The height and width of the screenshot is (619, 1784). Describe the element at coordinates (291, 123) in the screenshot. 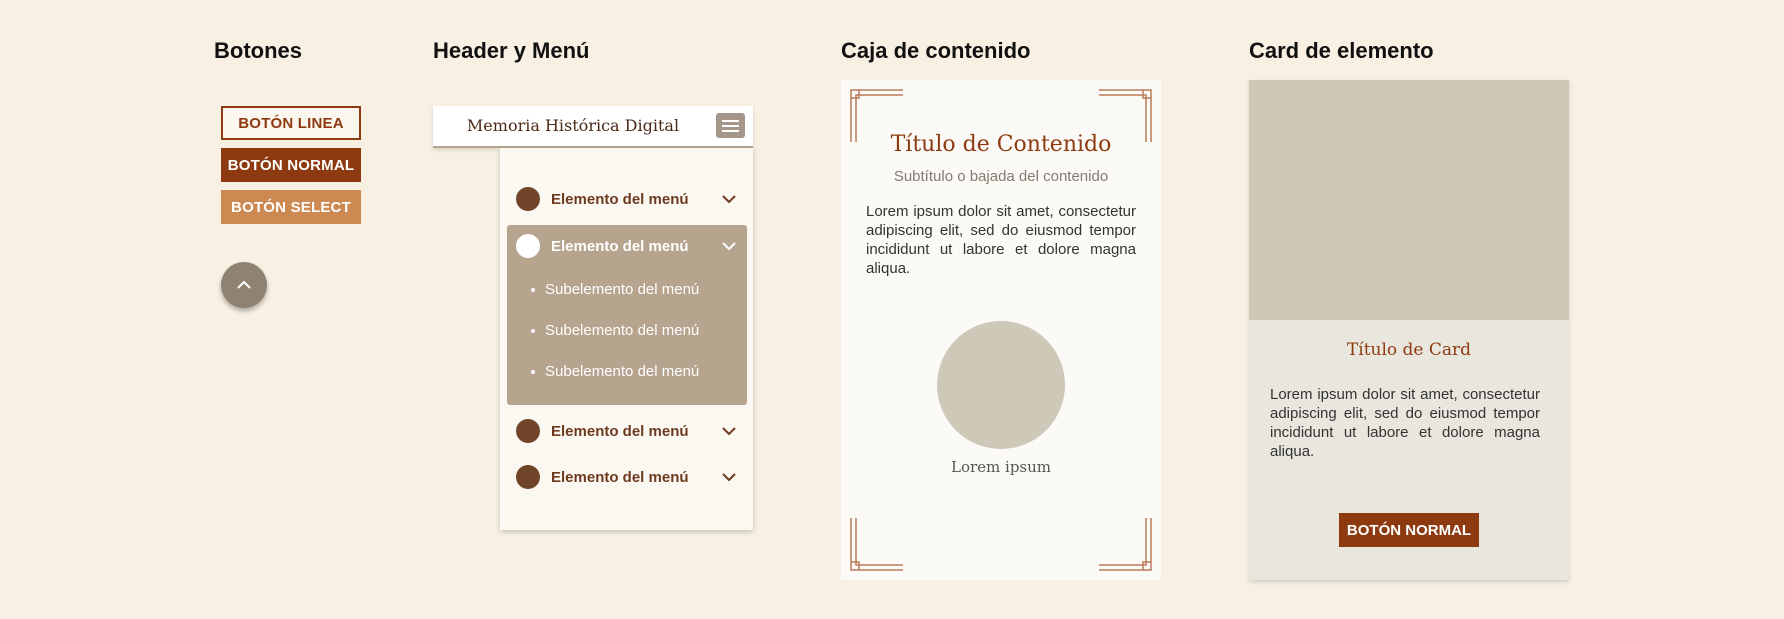

I see `outline-button: BOTÓN LINEA` at that location.